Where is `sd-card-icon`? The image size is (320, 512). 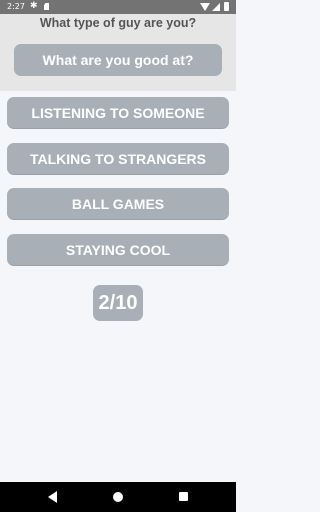
sd-card-icon is located at coordinates (46, 6).